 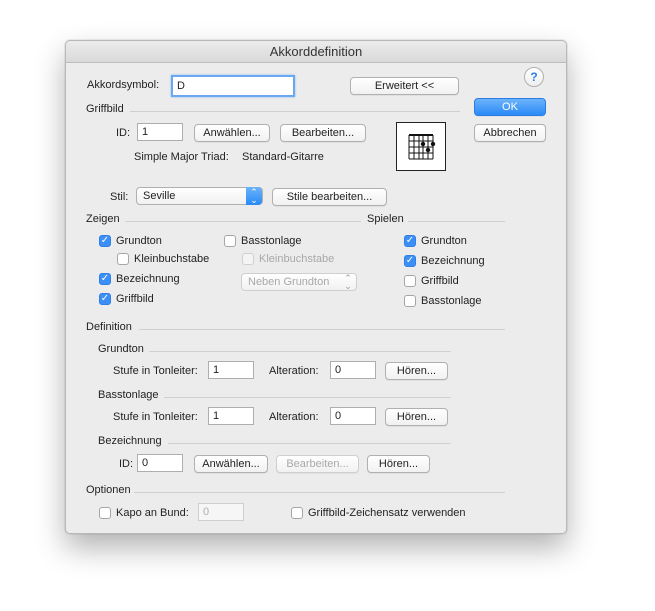 What do you see at coordinates (103, 219) in the screenshot?
I see `section-zeigen: Zeigen` at bounding box center [103, 219].